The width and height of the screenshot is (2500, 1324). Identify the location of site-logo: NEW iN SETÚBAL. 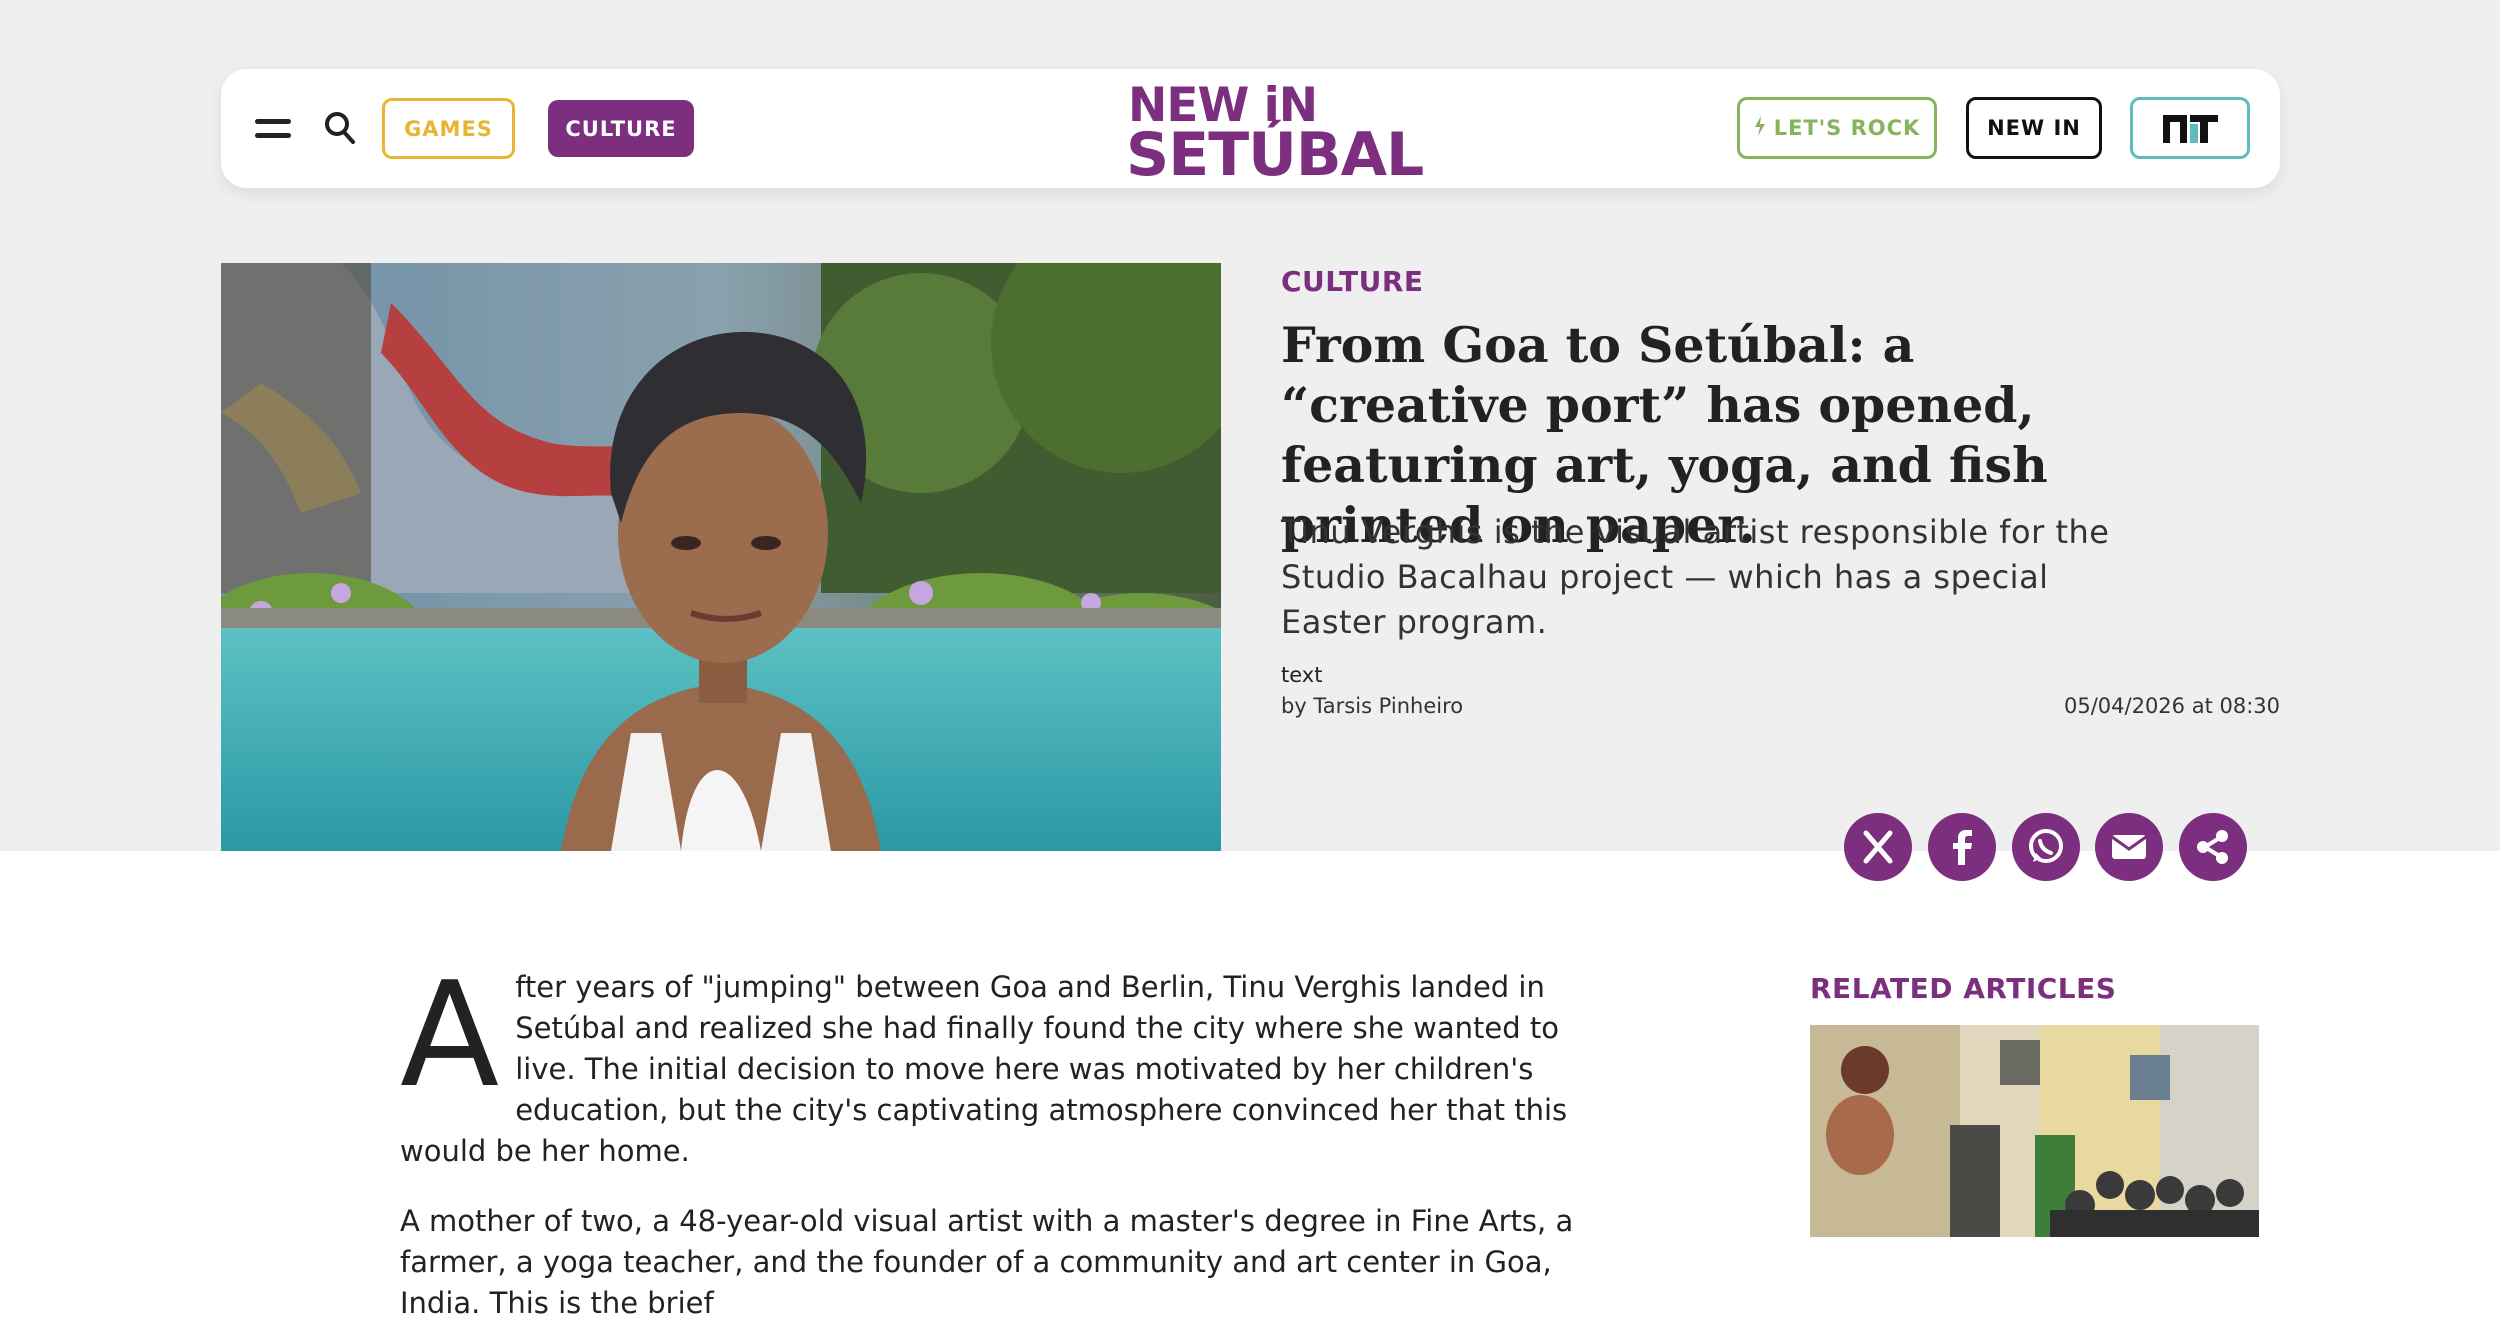
(1275, 133).